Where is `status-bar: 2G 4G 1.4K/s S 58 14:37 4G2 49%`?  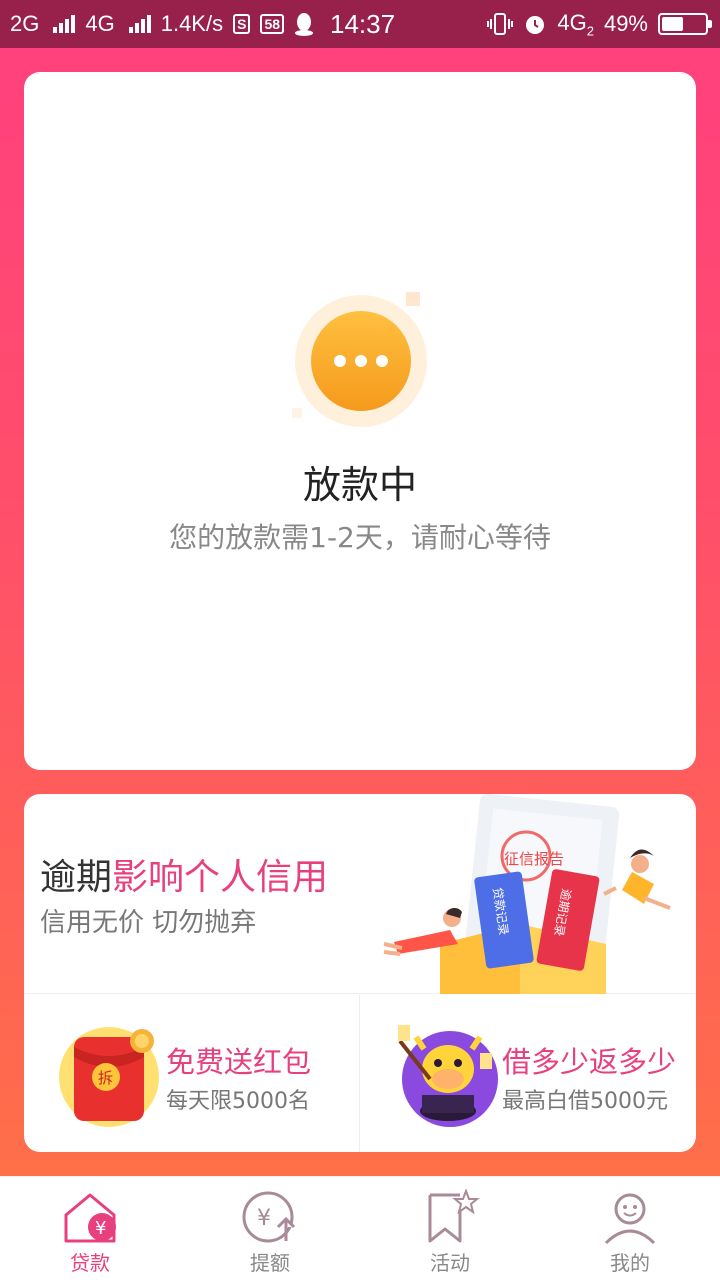
status-bar: 2G 4G 1.4K/s S 58 14:37 4G2 49% is located at coordinates (360, 24).